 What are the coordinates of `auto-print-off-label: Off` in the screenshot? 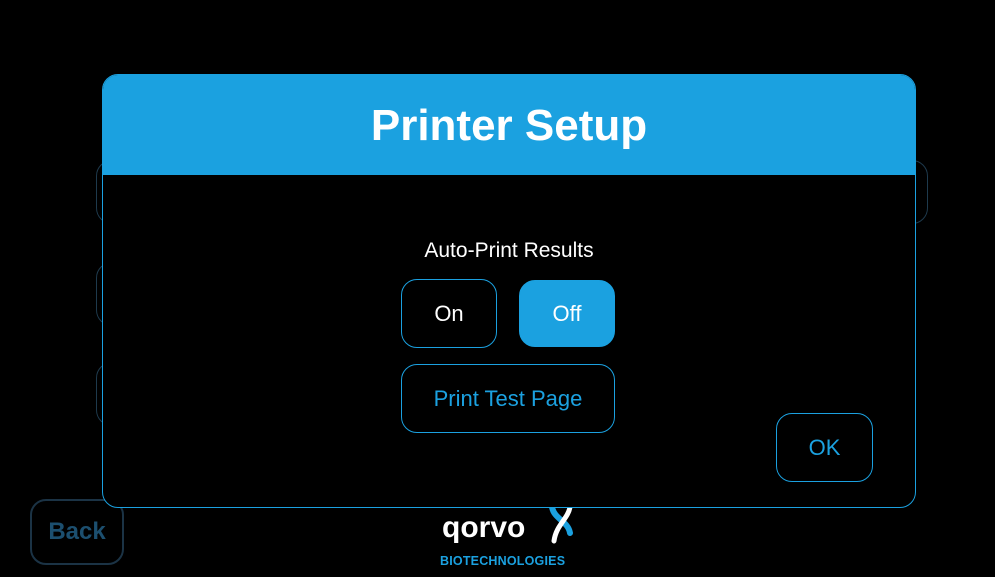 It's located at (567, 313).